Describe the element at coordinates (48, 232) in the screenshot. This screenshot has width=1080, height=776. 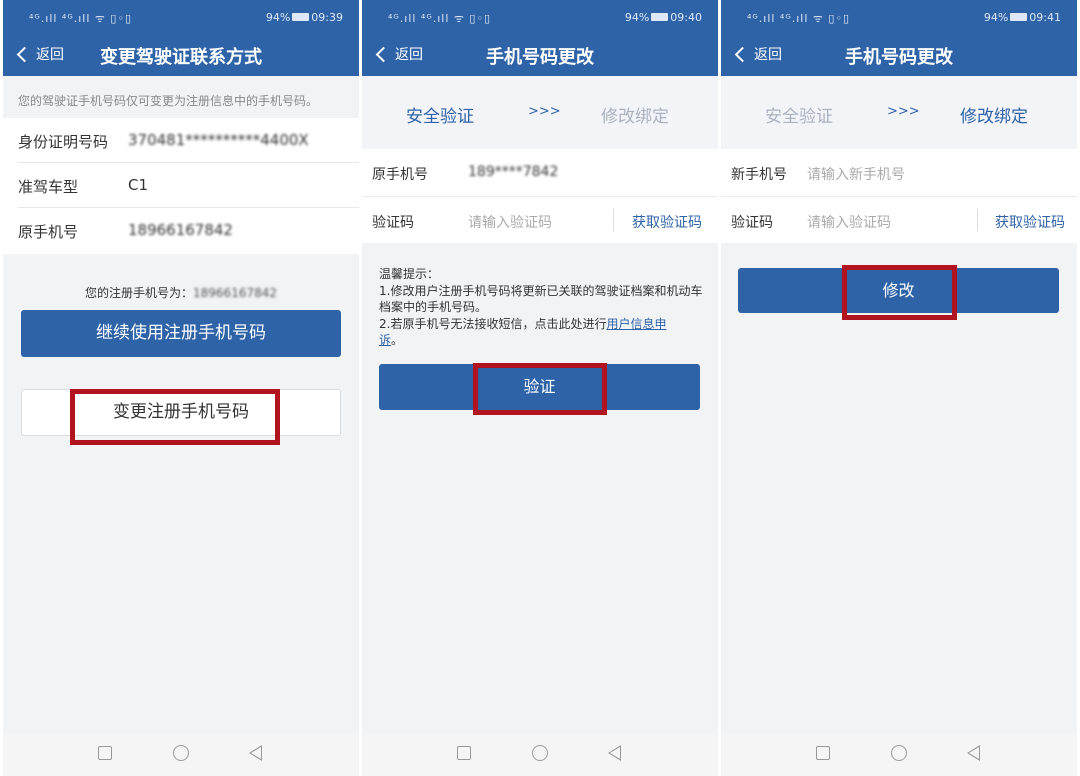
I see `info-label: 原手机号` at that location.